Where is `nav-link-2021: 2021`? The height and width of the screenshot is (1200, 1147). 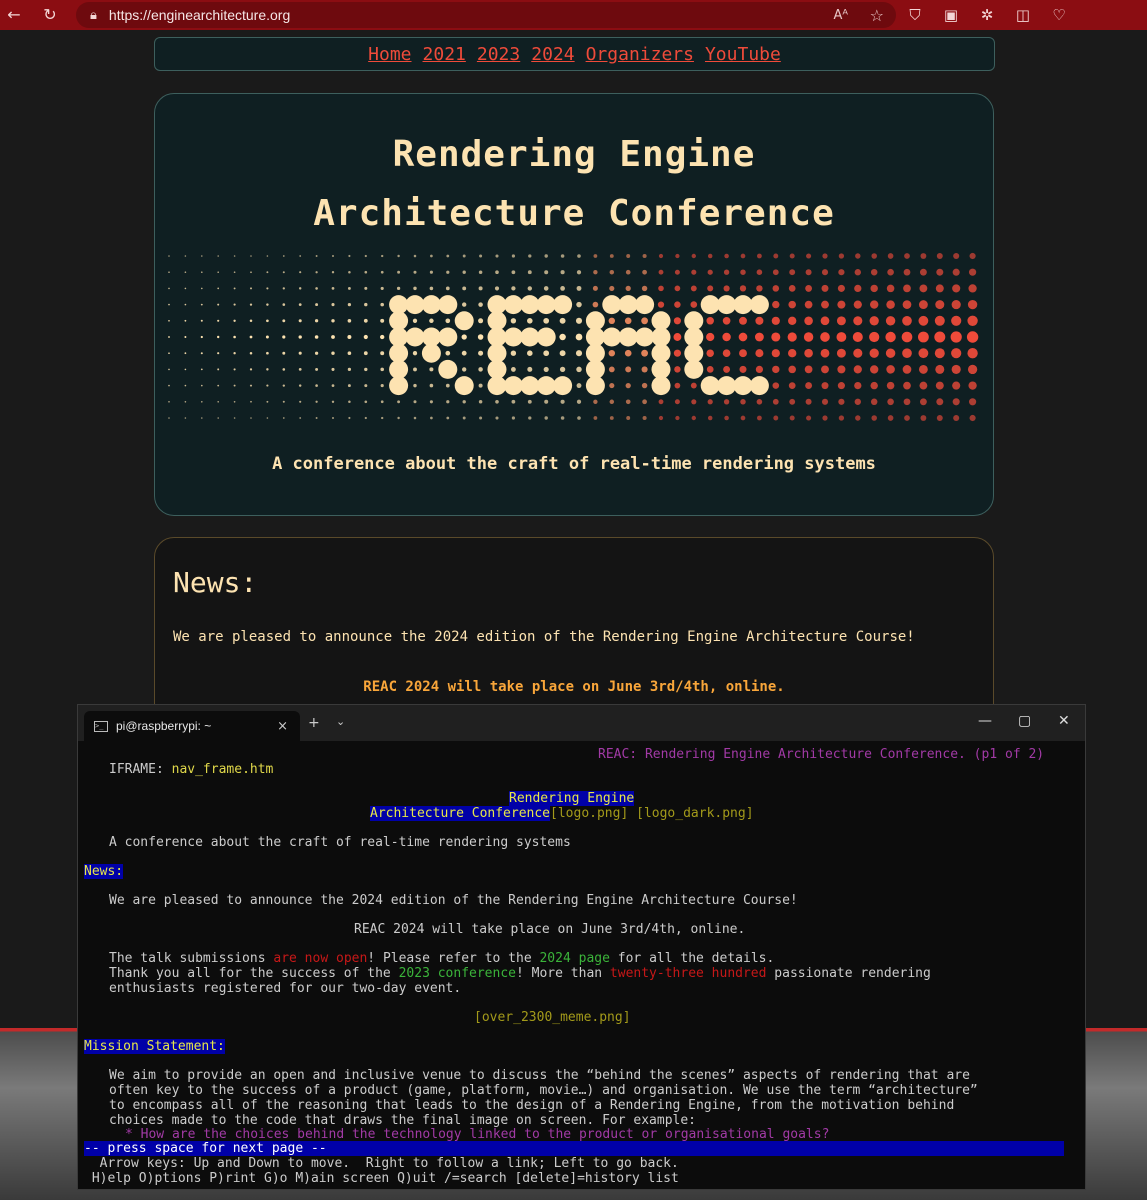 nav-link-2021: 2021 is located at coordinates (444, 54).